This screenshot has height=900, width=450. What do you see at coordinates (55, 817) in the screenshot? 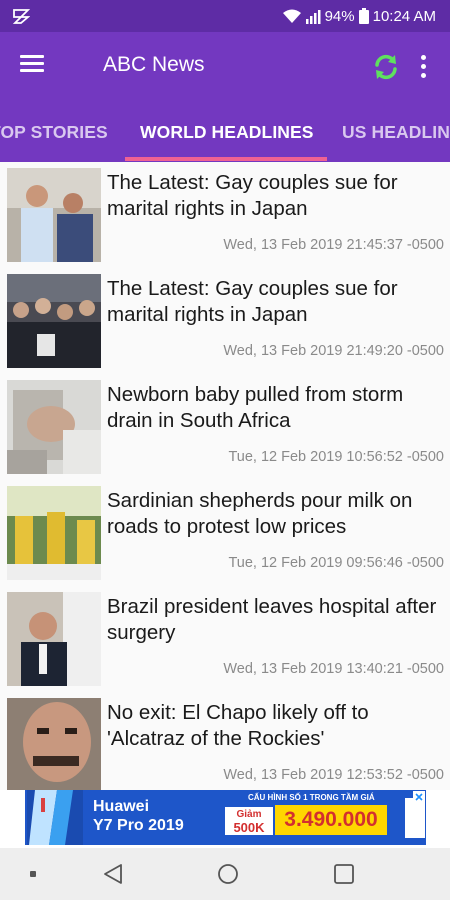
I see `phone-image` at bounding box center [55, 817].